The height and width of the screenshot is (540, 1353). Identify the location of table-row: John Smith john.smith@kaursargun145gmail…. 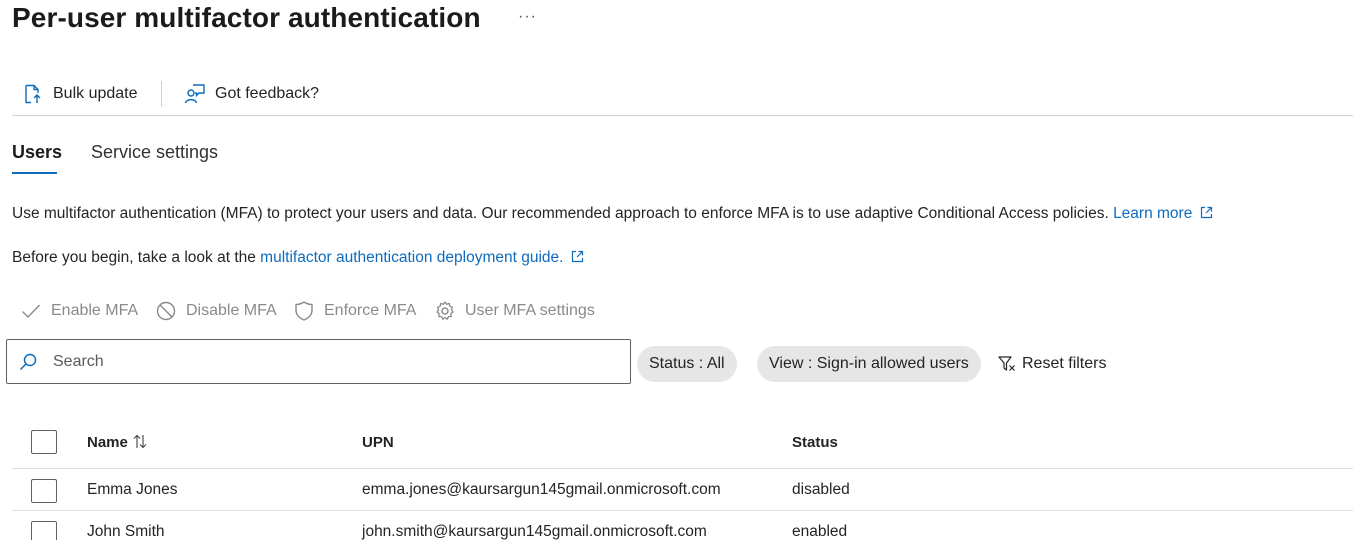
(682, 526).